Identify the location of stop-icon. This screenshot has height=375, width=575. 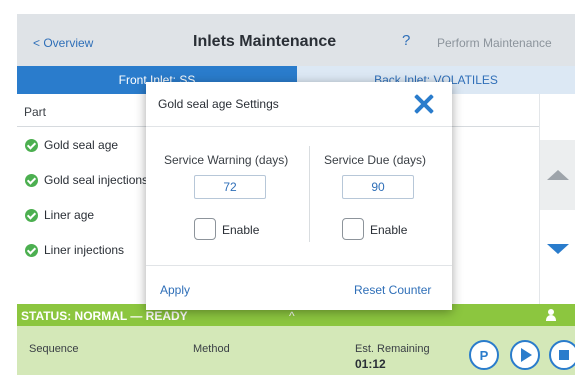
(564, 355).